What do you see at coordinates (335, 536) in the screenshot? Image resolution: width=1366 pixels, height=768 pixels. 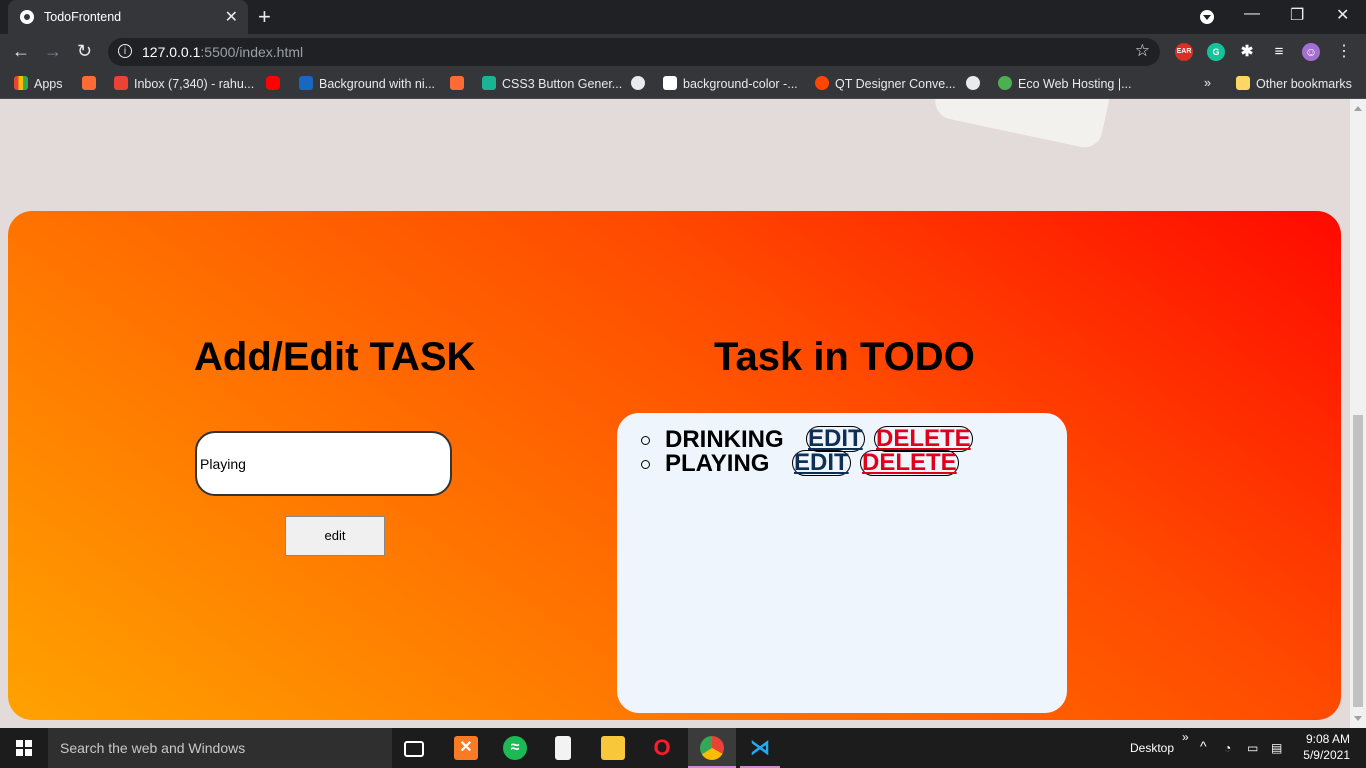 I see `edit-button: edit` at bounding box center [335, 536].